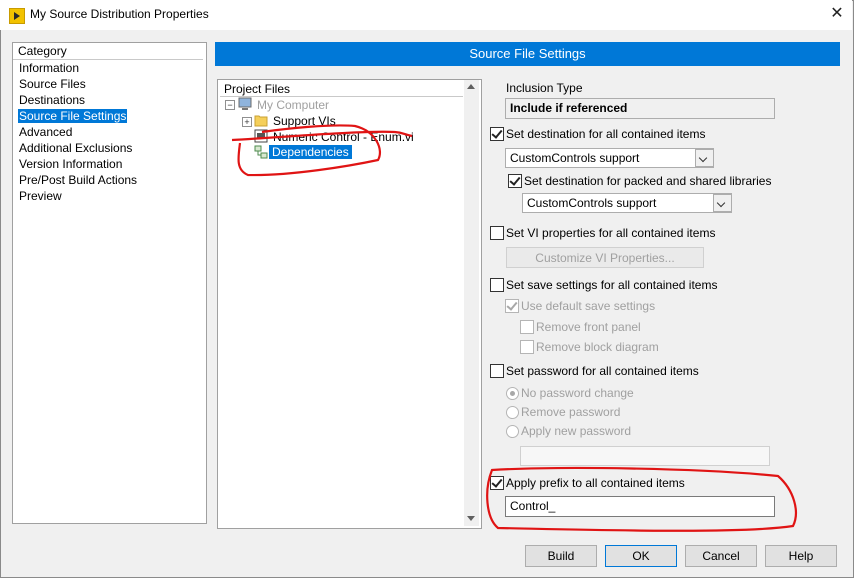  I want to click on dependencies-icon, so click(261, 152).